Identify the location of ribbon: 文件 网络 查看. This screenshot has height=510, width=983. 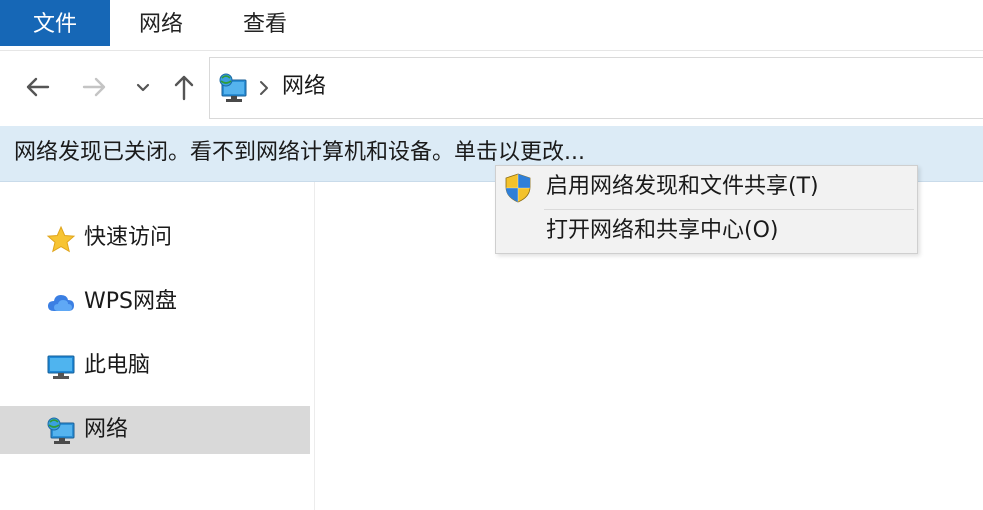
(491, 25).